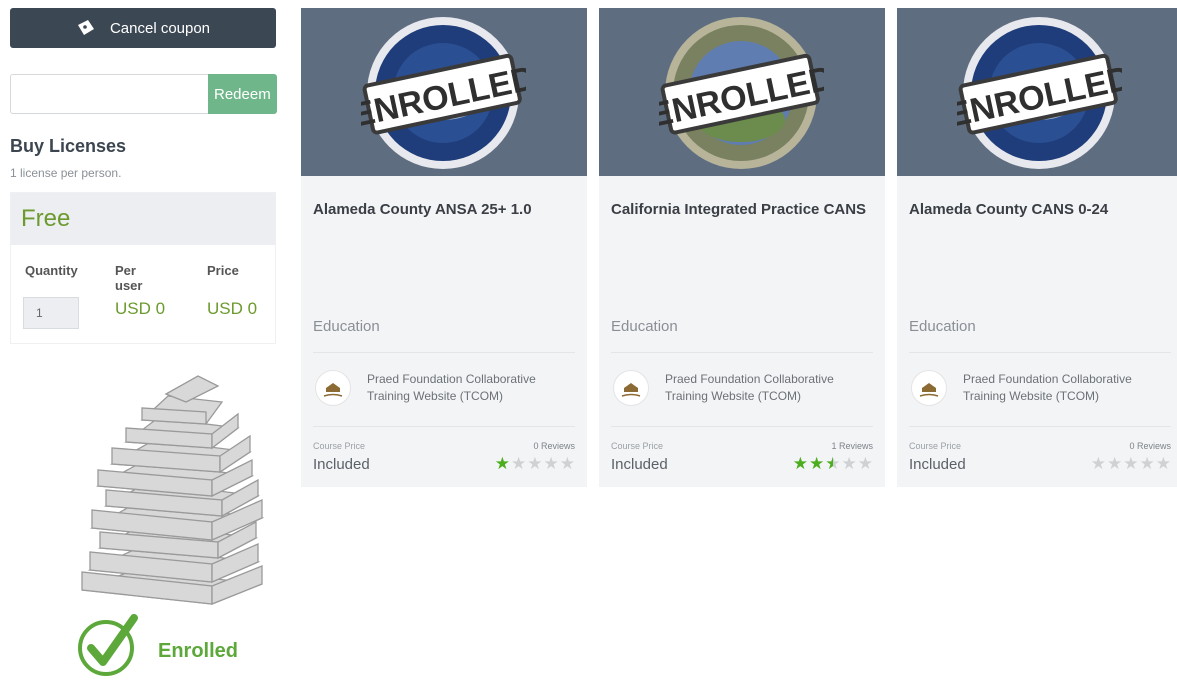  I want to click on check-circle-icon, so click(108, 645).